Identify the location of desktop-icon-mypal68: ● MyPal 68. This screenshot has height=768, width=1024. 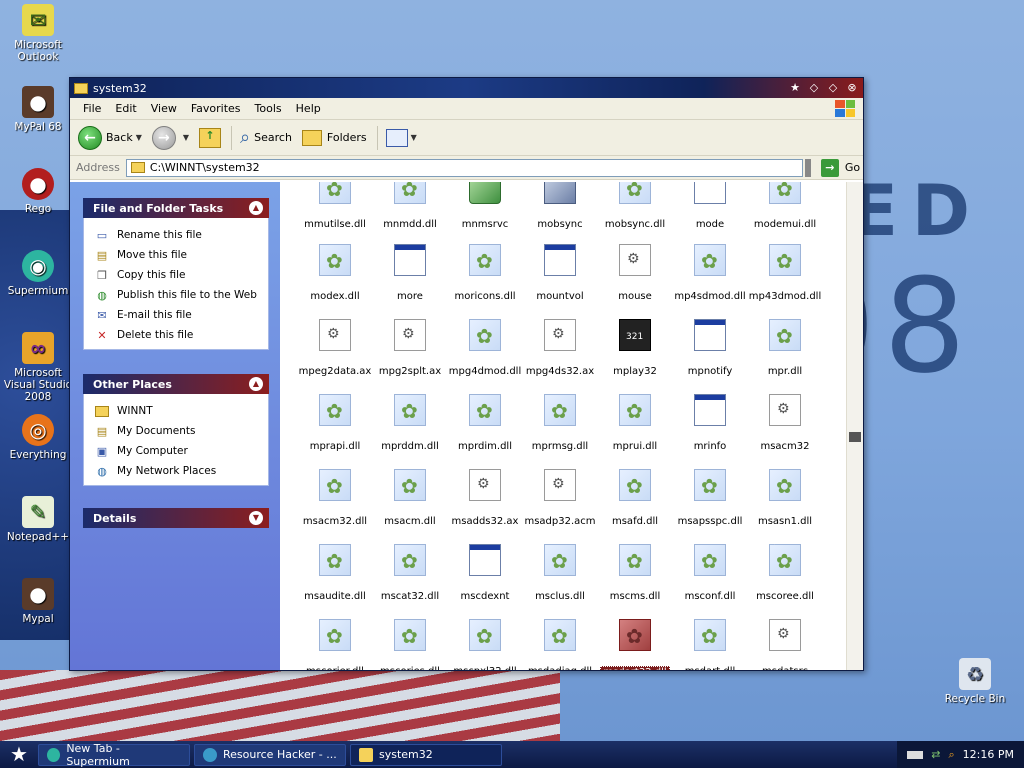
(38, 109).